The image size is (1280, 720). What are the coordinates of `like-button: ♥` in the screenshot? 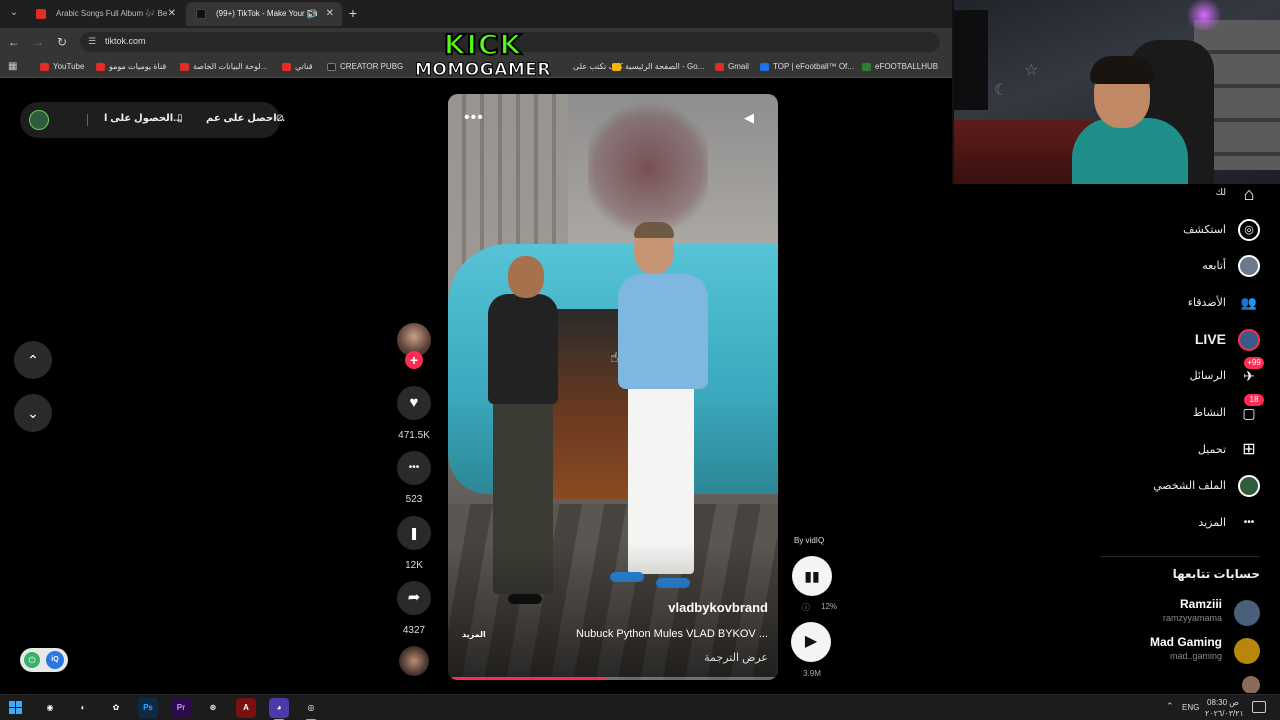 It's located at (414, 403).